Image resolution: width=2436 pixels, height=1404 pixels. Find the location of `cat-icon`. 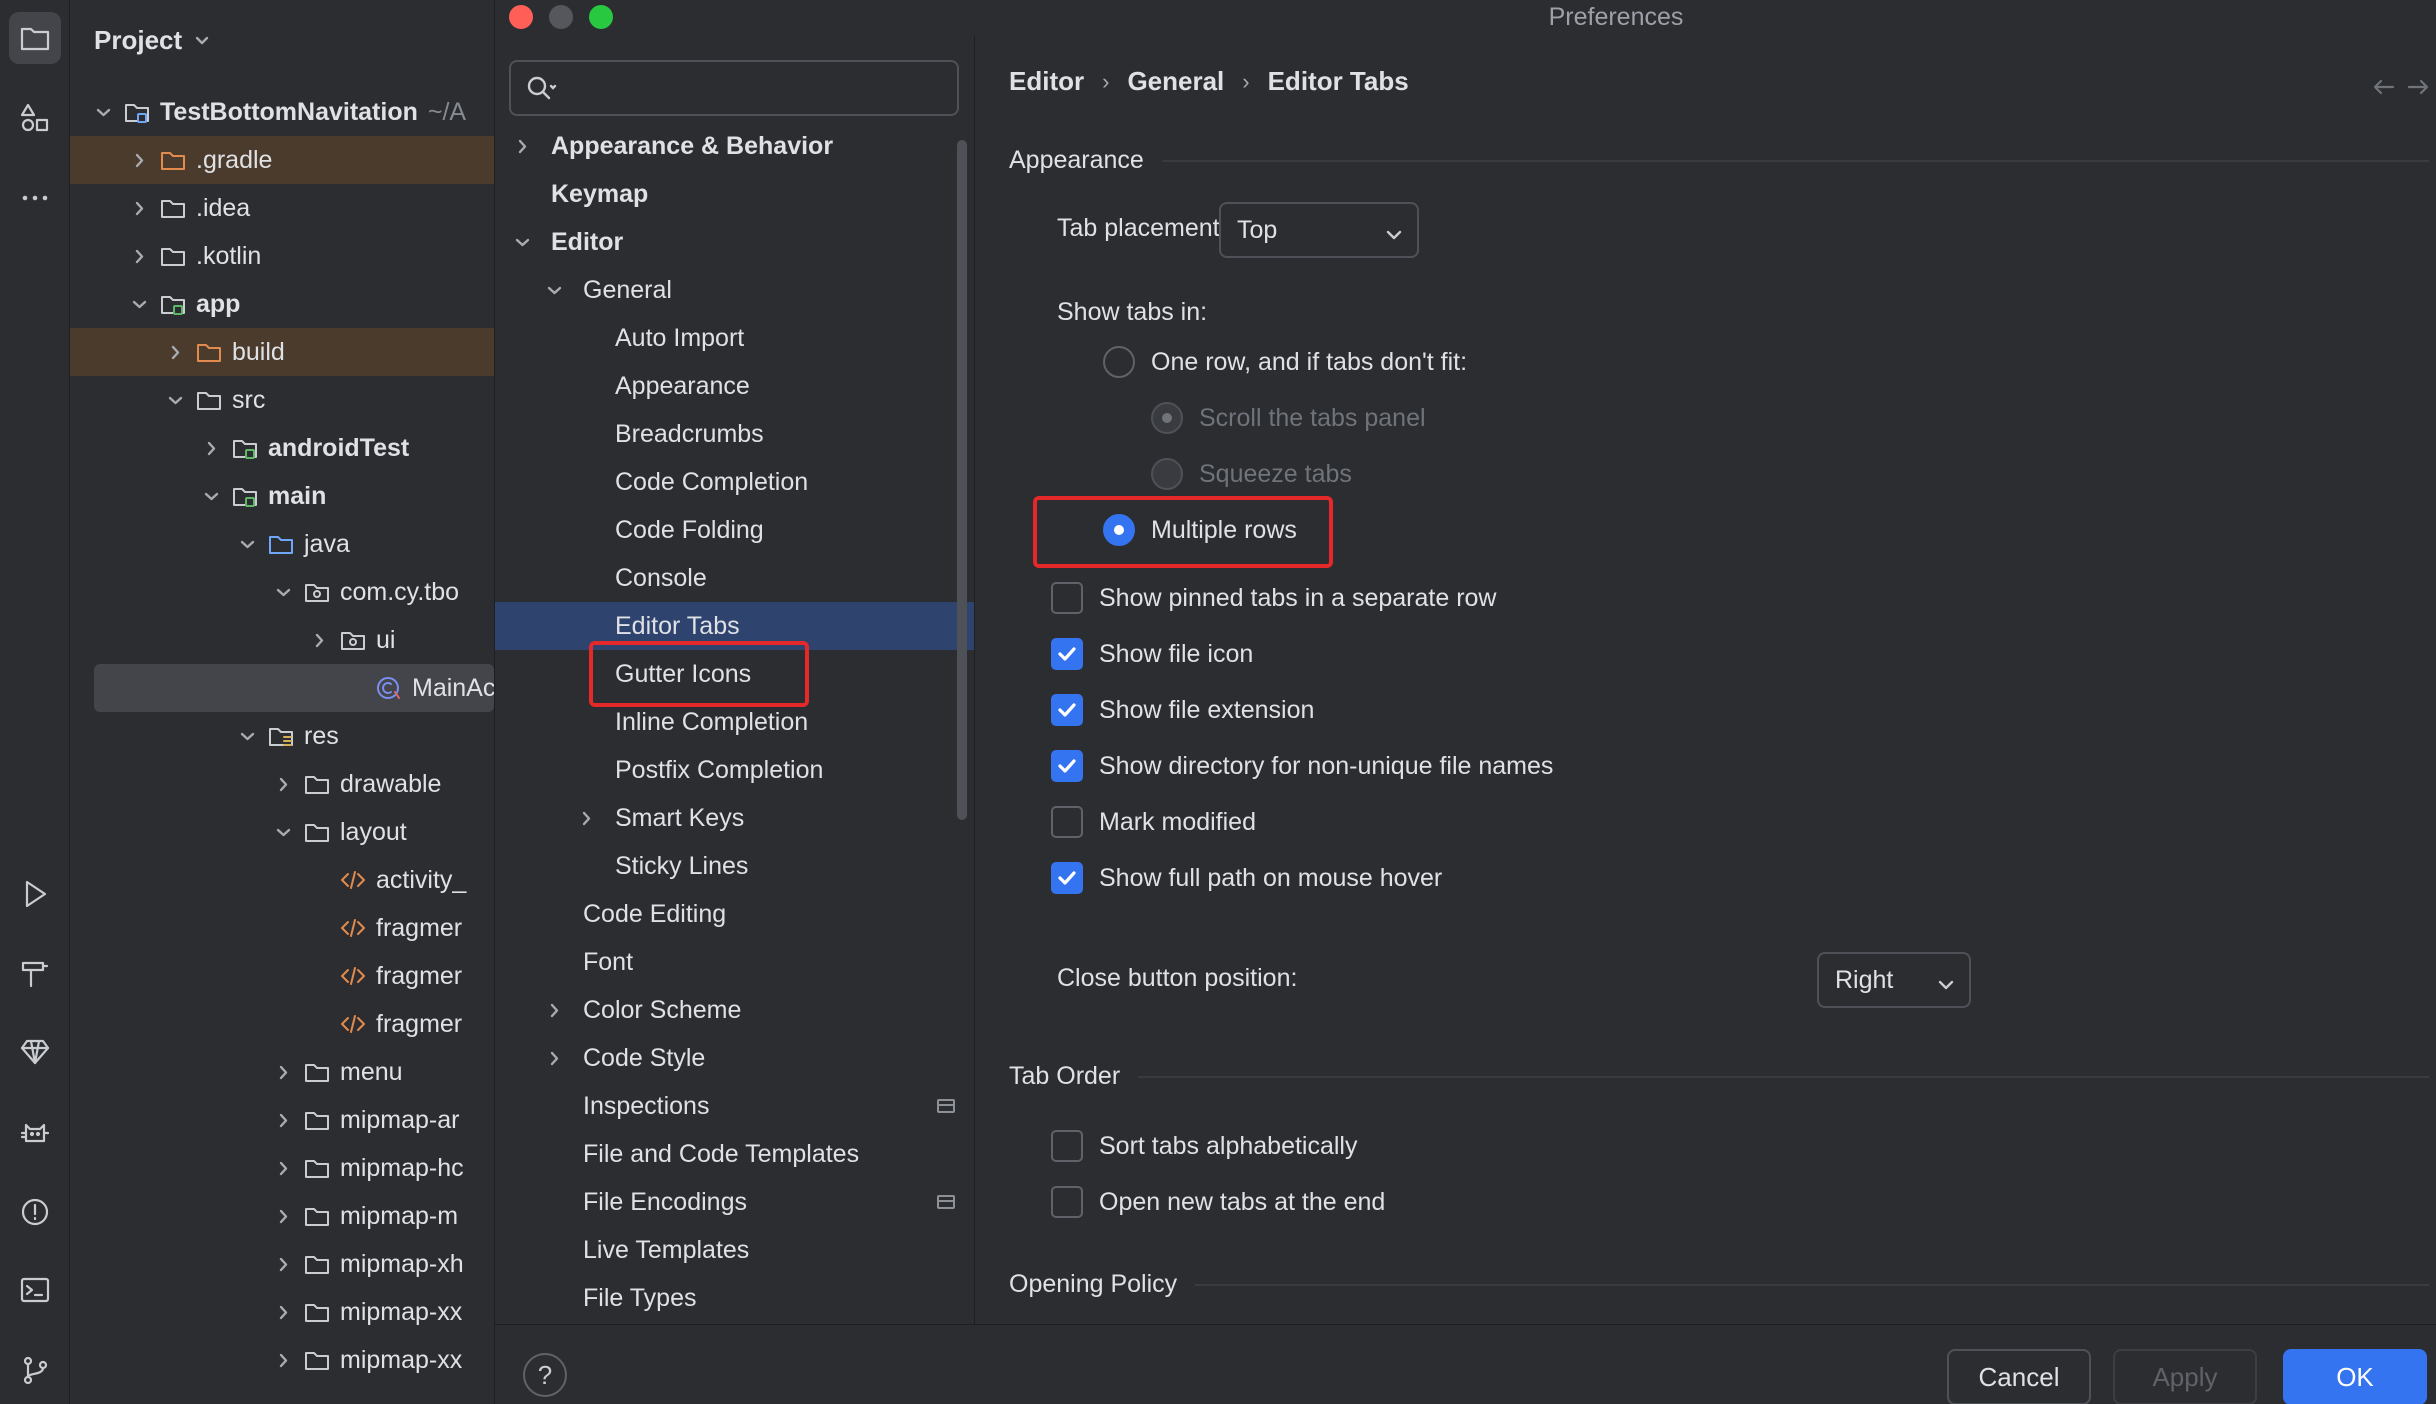

cat-icon is located at coordinates (35, 1132).